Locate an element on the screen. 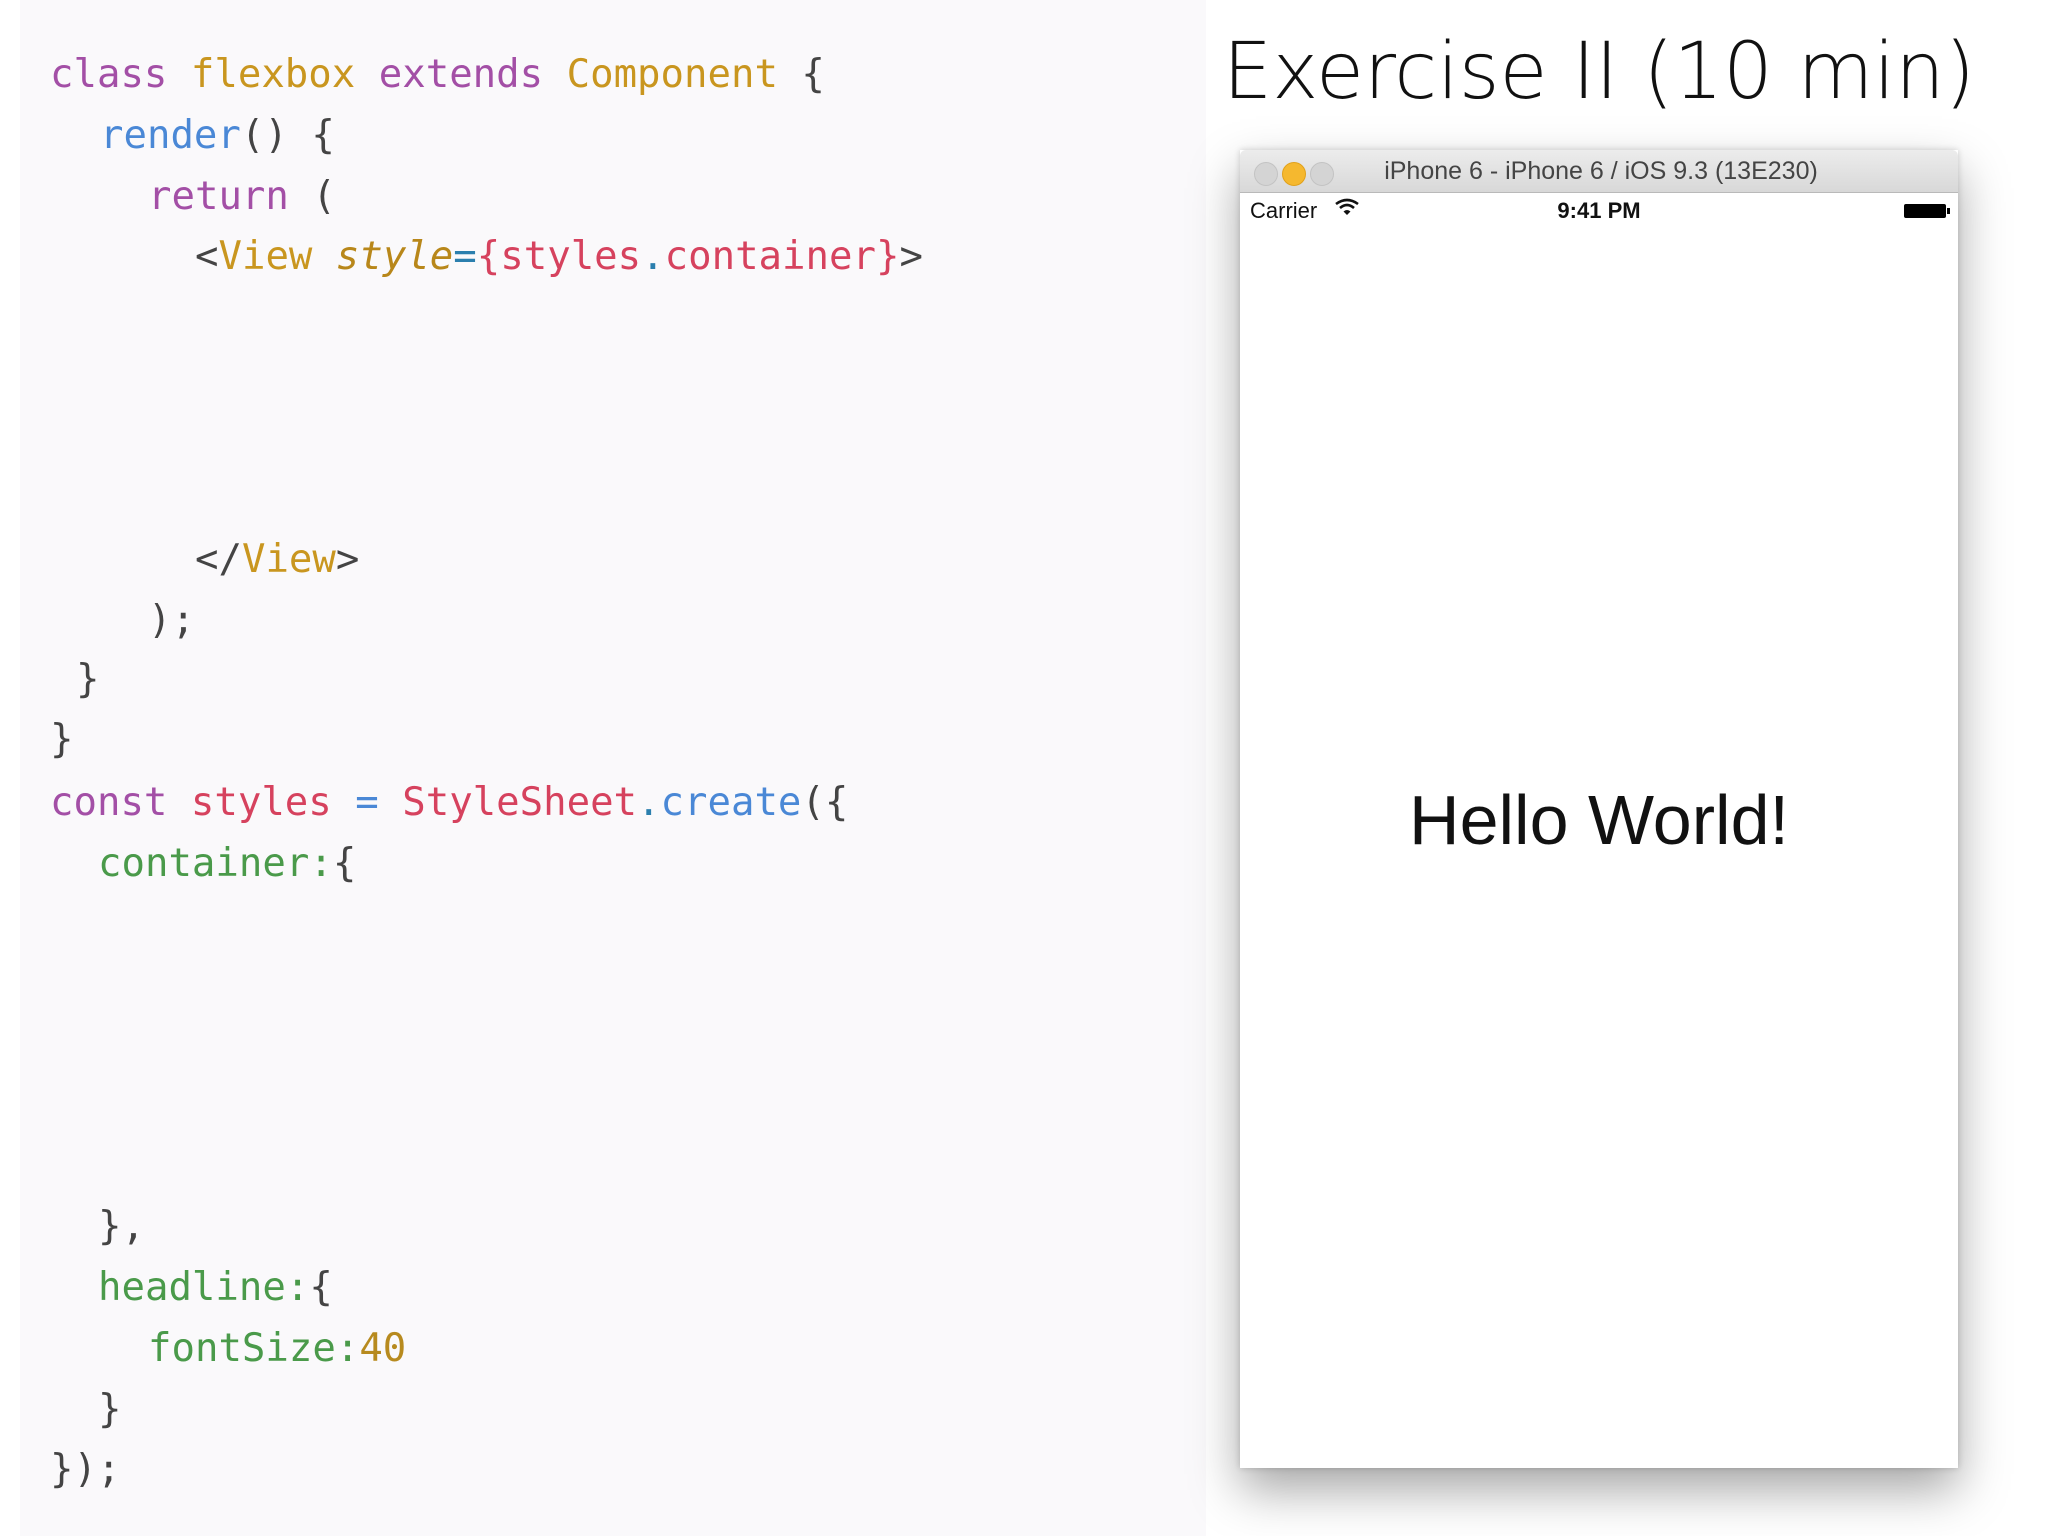 The image size is (2048, 1536). punctuation: () { is located at coordinates (287, 135).